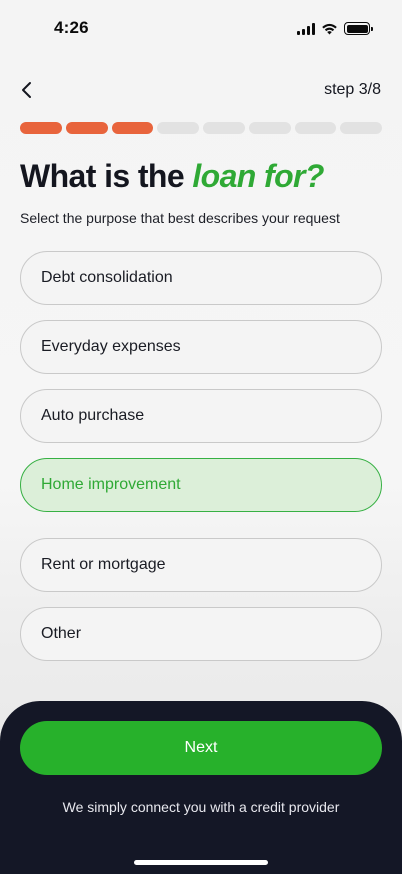 This screenshot has width=402, height=874. What do you see at coordinates (352, 89) in the screenshot?
I see `step-indicator: step 3/8` at bounding box center [352, 89].